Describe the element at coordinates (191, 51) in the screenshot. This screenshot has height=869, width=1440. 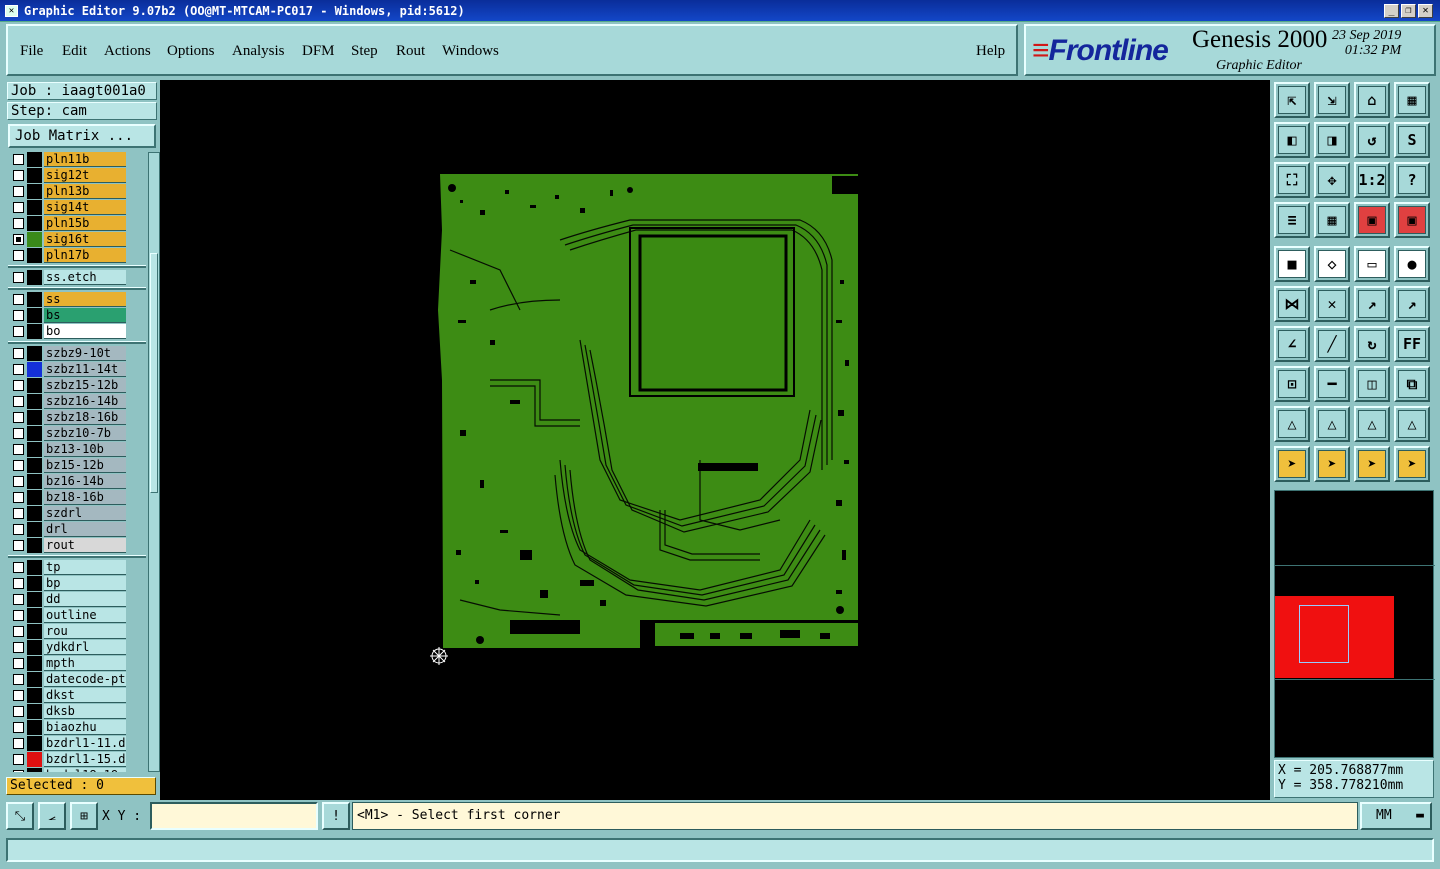
I see `menu-options: Options` at that location.